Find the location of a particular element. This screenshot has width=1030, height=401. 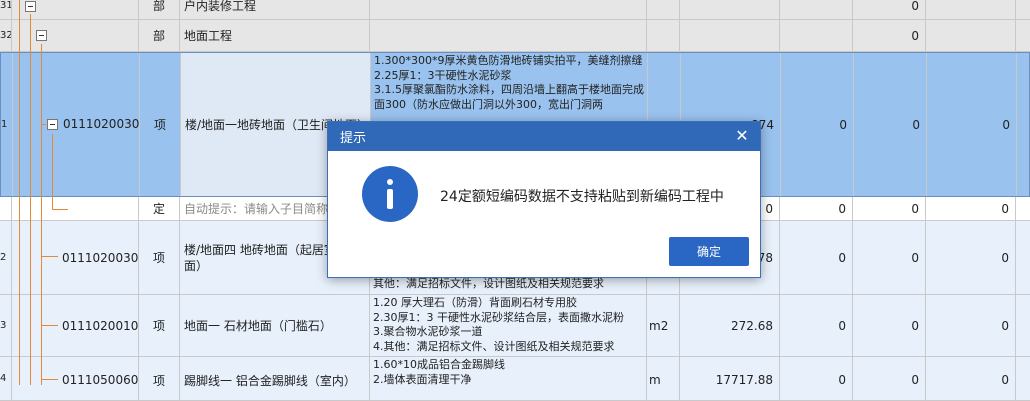

qty-cell: 272.68 is located at coordinates (730, 325).